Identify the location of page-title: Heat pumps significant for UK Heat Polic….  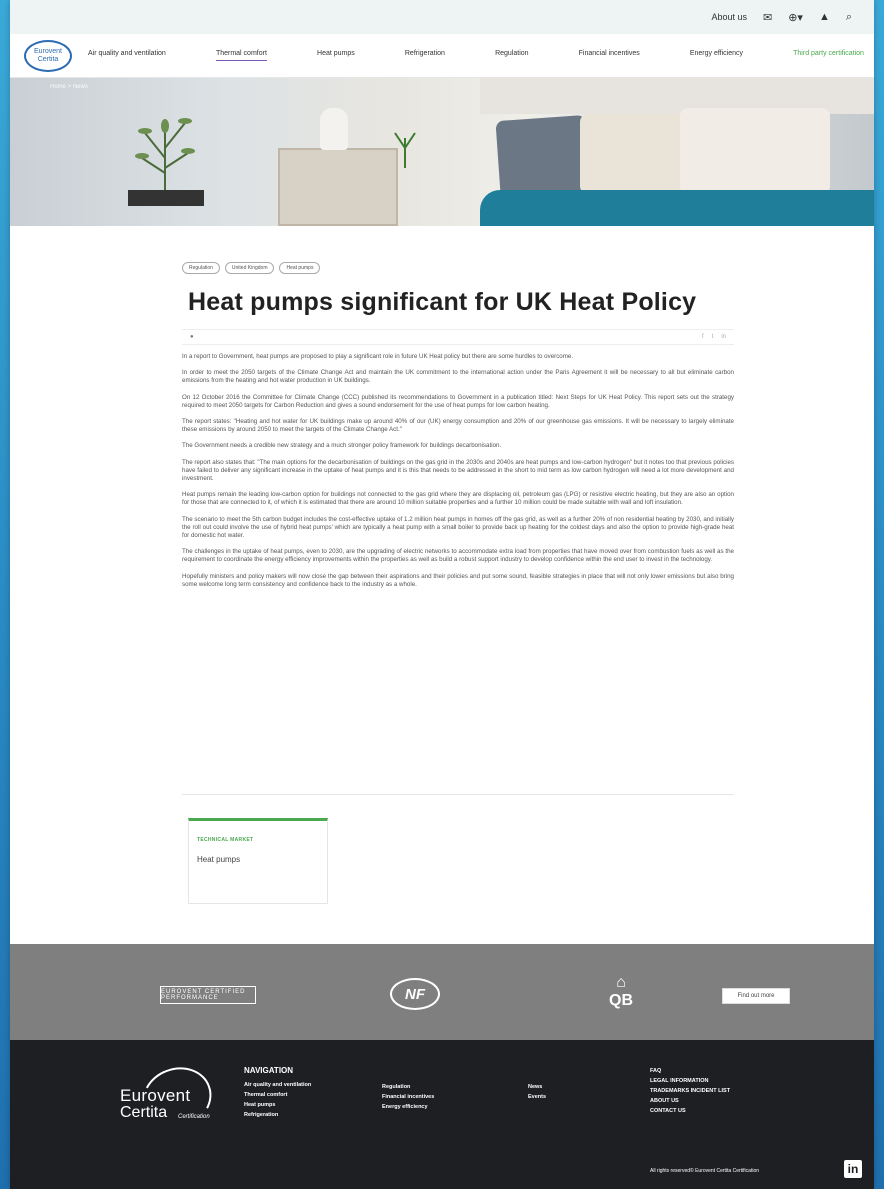
(442, 302).